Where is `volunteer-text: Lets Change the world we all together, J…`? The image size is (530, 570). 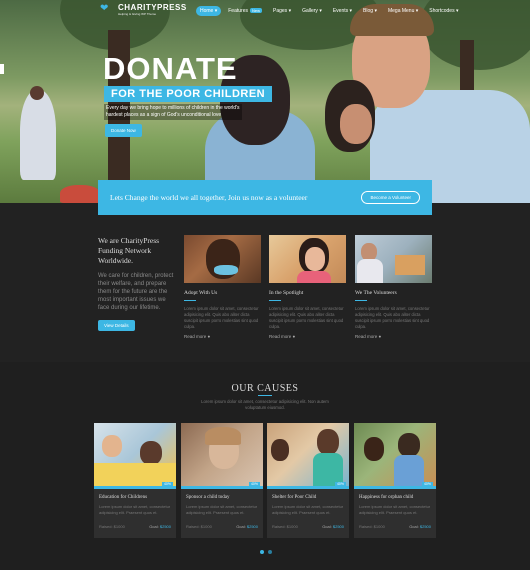
volunteer-text: Lets Change the world we all together, J… is located at coordinates (209, 197).